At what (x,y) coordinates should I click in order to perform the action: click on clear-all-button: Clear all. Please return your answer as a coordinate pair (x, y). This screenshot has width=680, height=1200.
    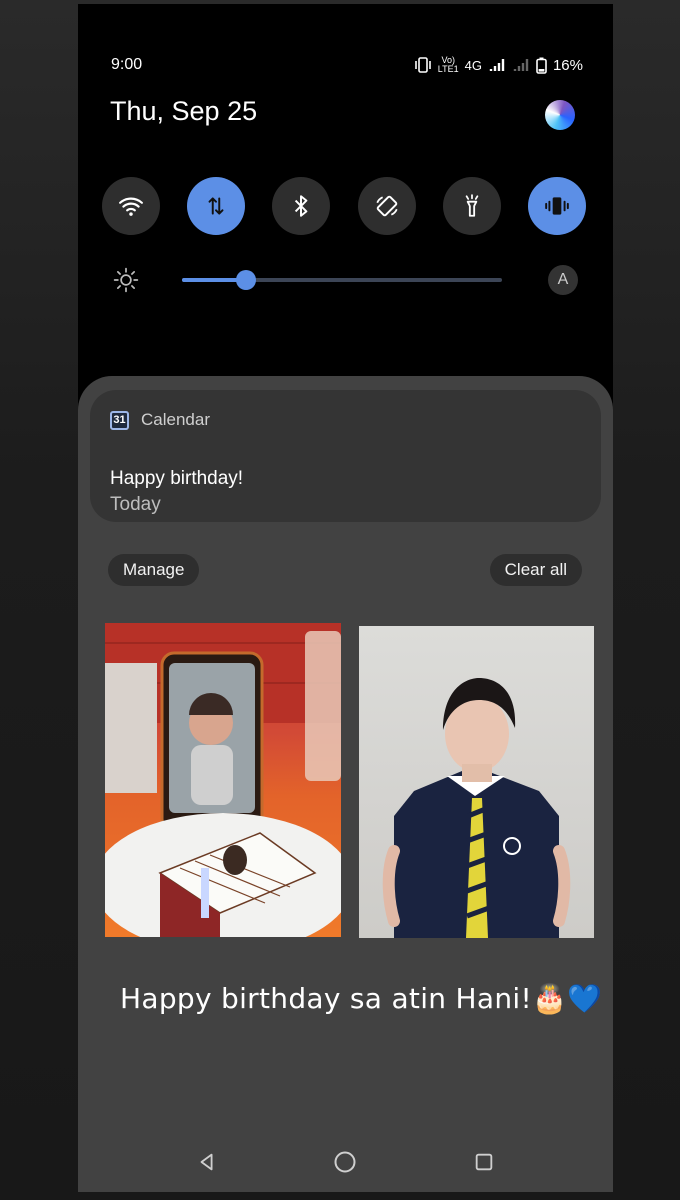
    Looking at the image, I should click on (535, 570).